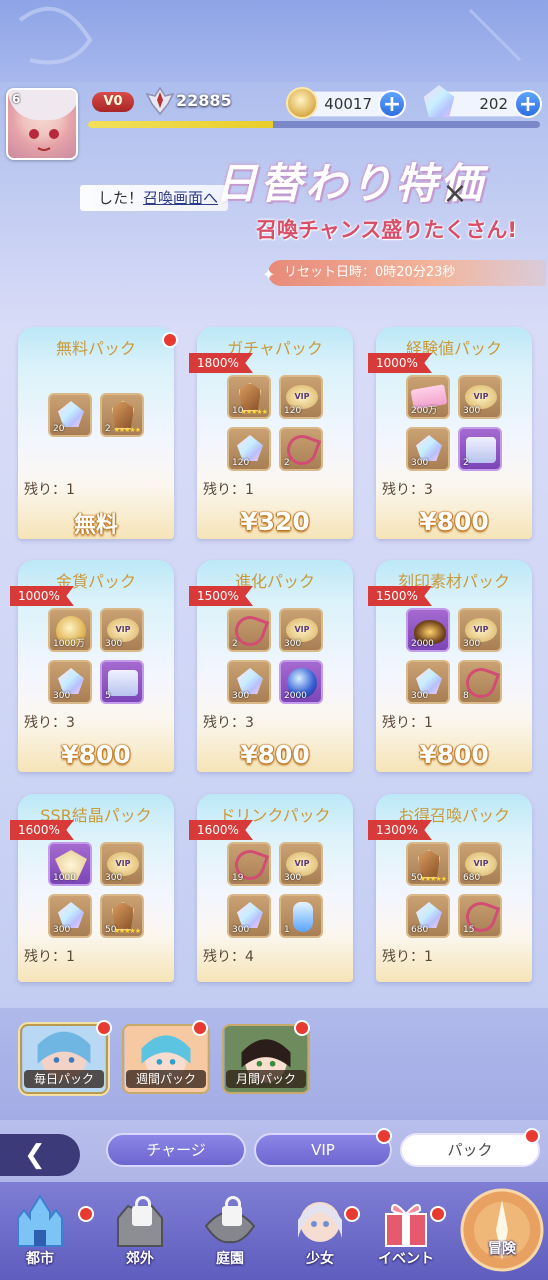 The image size is (548, 1280). What do you see at coordinates (470, 1150) in the screenshot?
I see `tab-pack: パック` at bounding box center [470, 1150].